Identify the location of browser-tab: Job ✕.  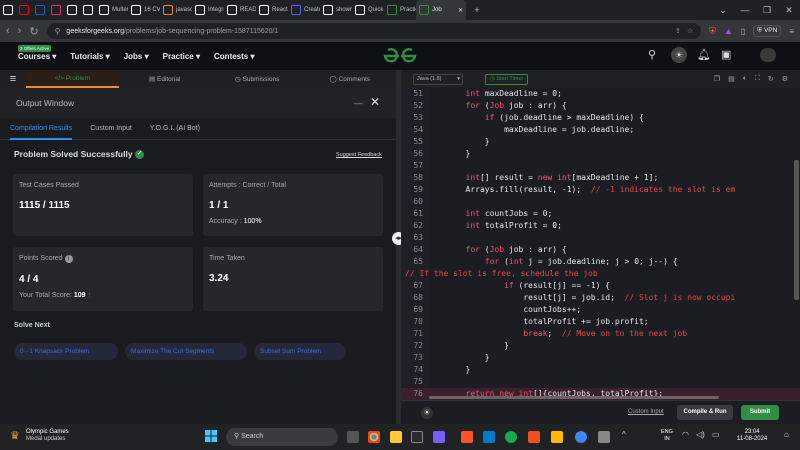
(441, 10).